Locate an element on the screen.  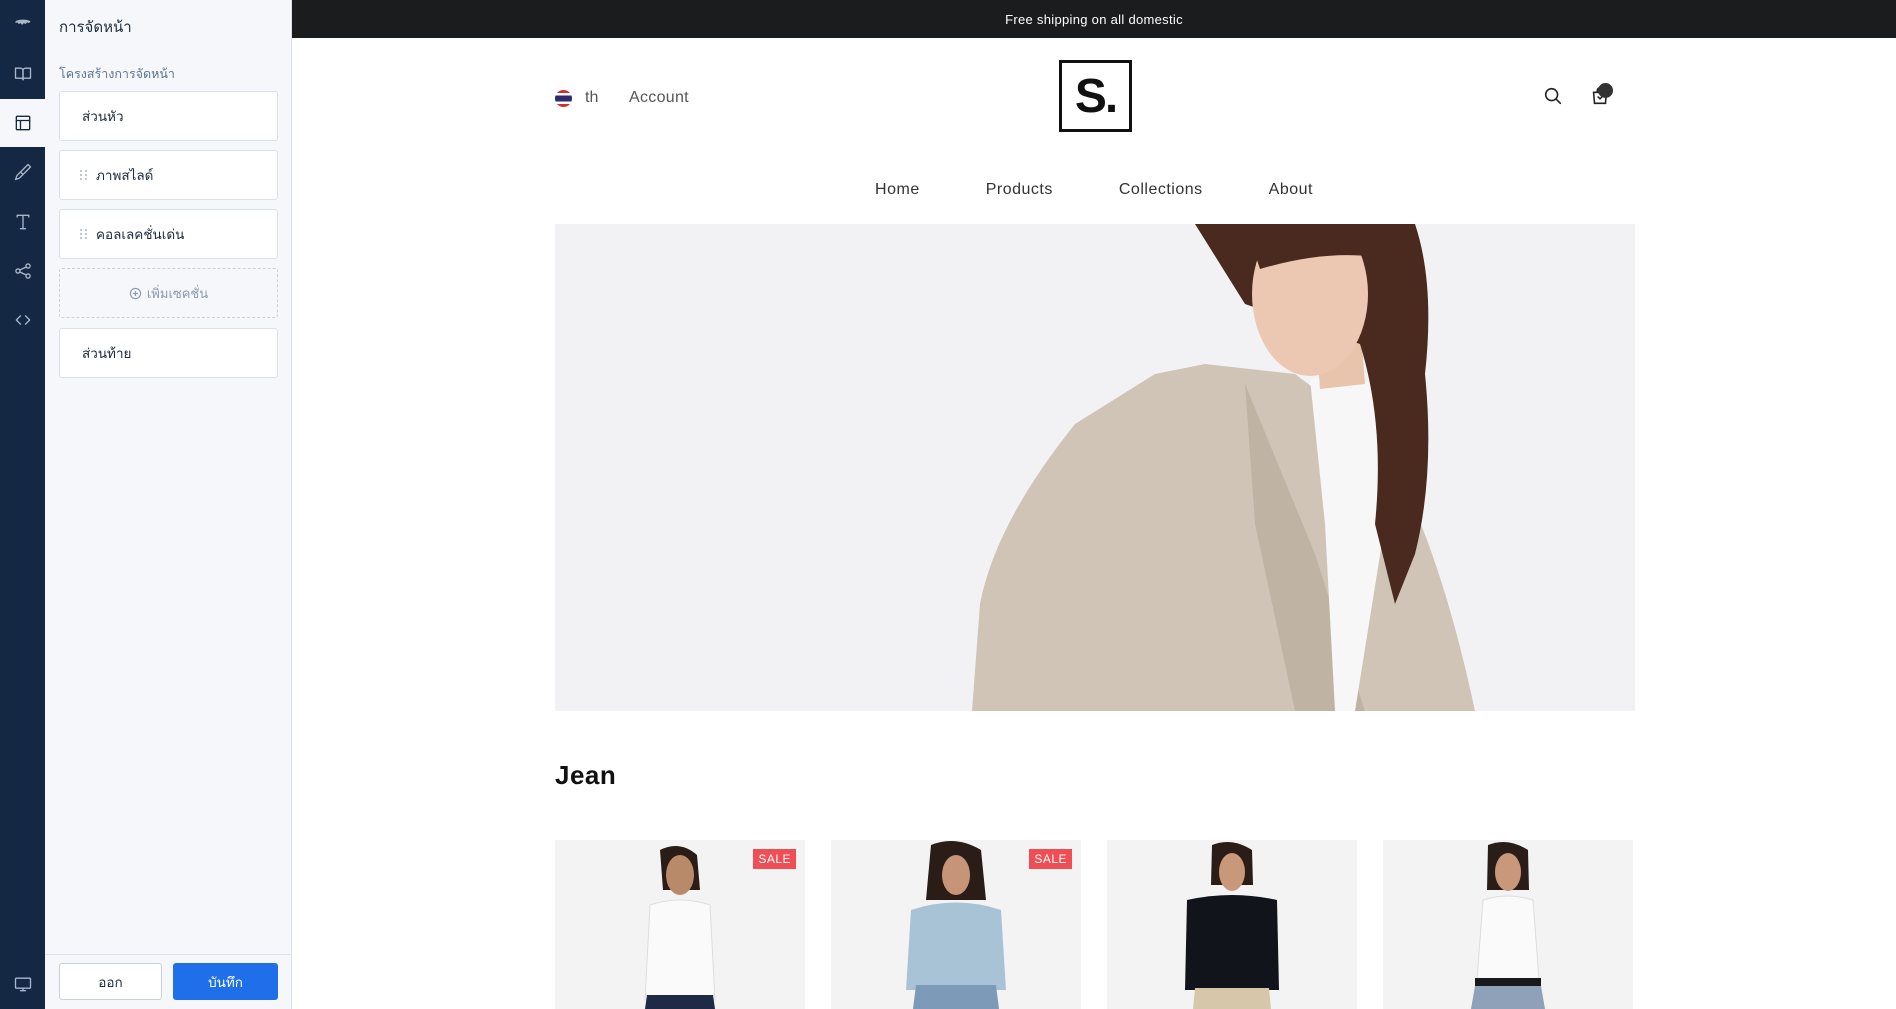
section-featured-collection-label: คอลเลคชั่นเด่น is located at coordinates (140, 235).